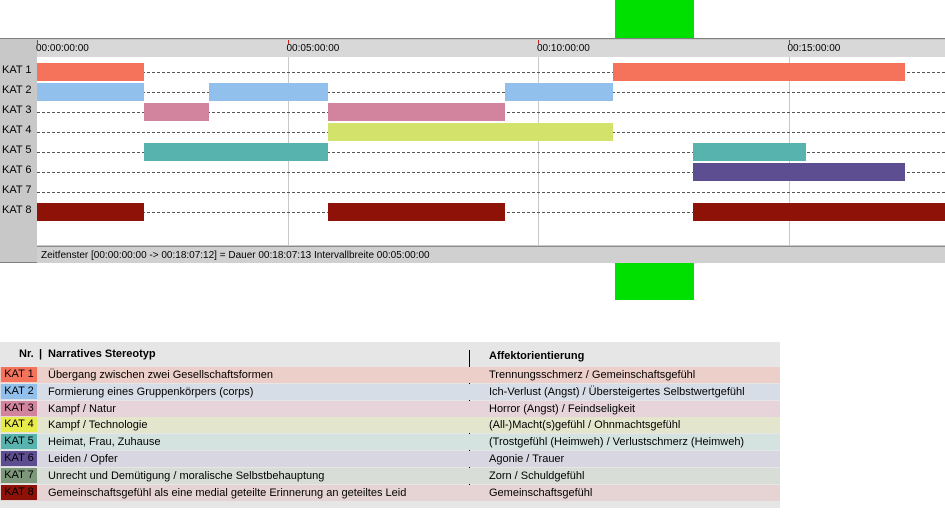 The width and height of the screenshot is (945, 530). What do you see at coordinates (19, 475) in the screenshot?
I see `category-badge: KAT 7` at bounding box center [19, 475].